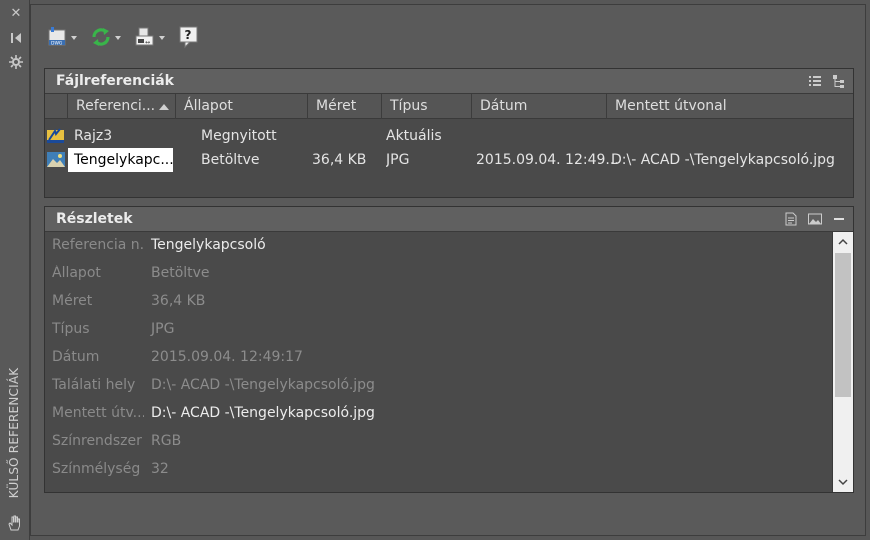 The image size is (870, 540). What do you see at coordinates (449, 81) in the screenshot?
I see `file-references-header: Fájlreferenciák` at bounding box center [449, 81].